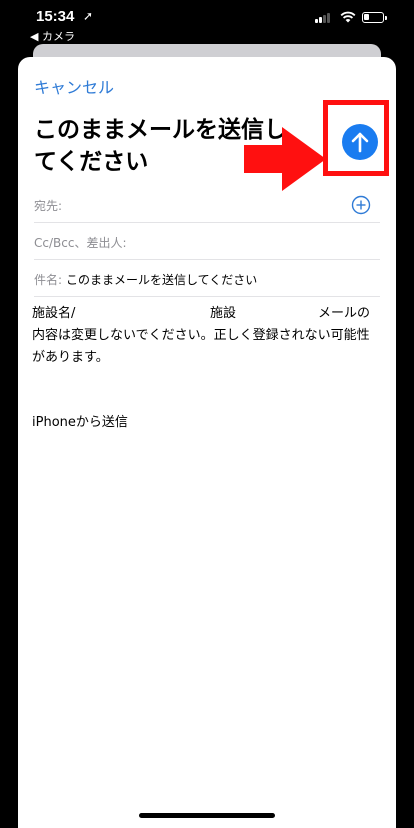 The width and height of the screenshot is (414, 828). What do you see at coordinates (207, 22) in the screenshot?
I see `status-bar: 15:34 ➚ ◀ カメラ` at bounding box center [207, 22].